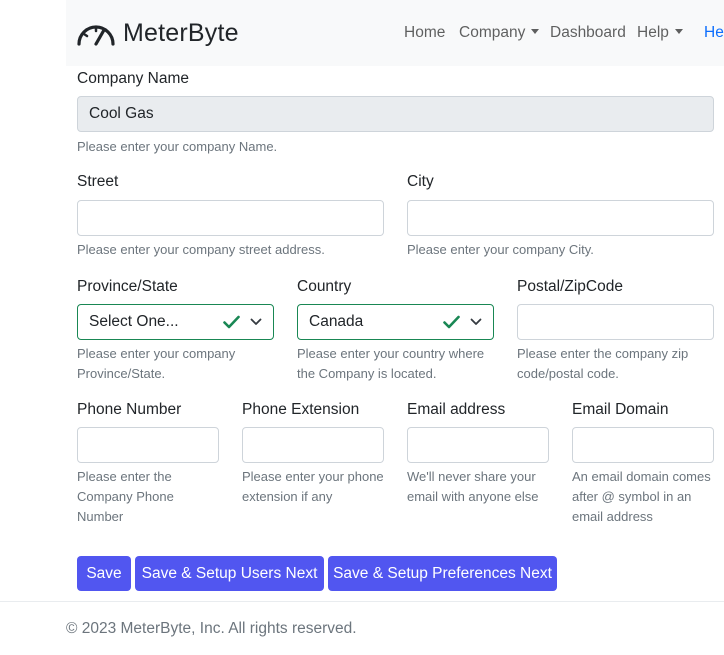  What do you see at coordinates (324, 286) in the screenshot?
I see `country-label: Country` at bounding box center [324, 286].